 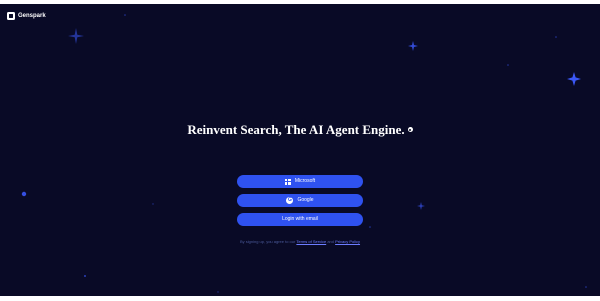 I want to click on spark-dot-icon, so click(x=410, y=129).